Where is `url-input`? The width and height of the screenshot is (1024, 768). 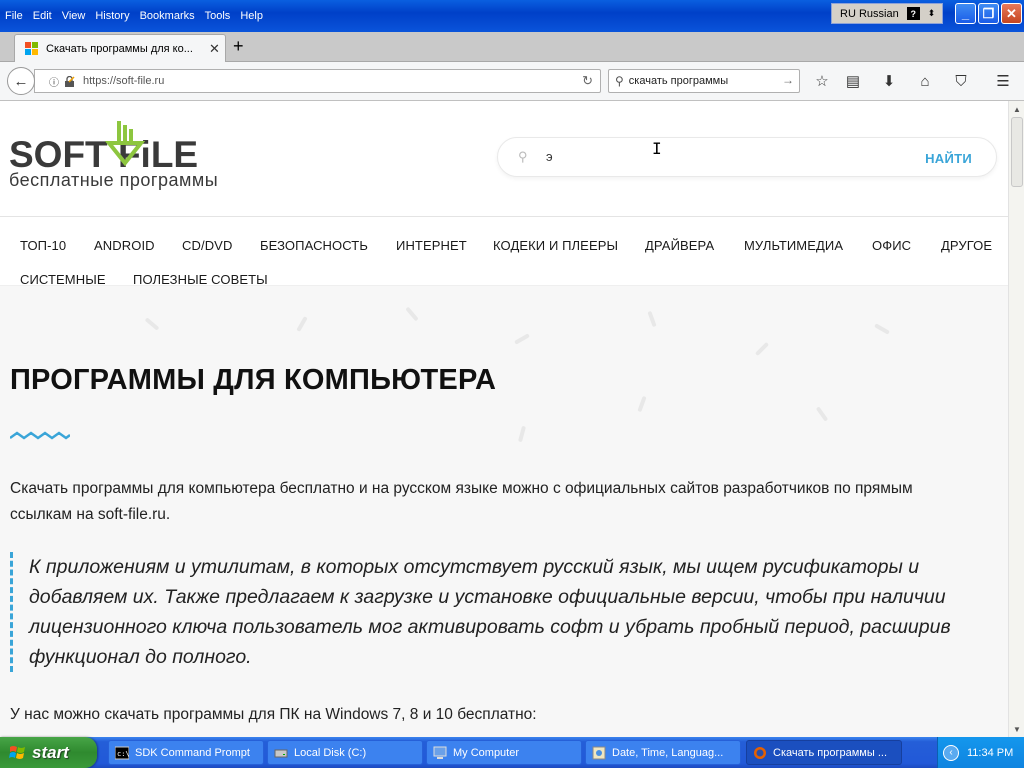
url-input is located at coordinates (303, 81).